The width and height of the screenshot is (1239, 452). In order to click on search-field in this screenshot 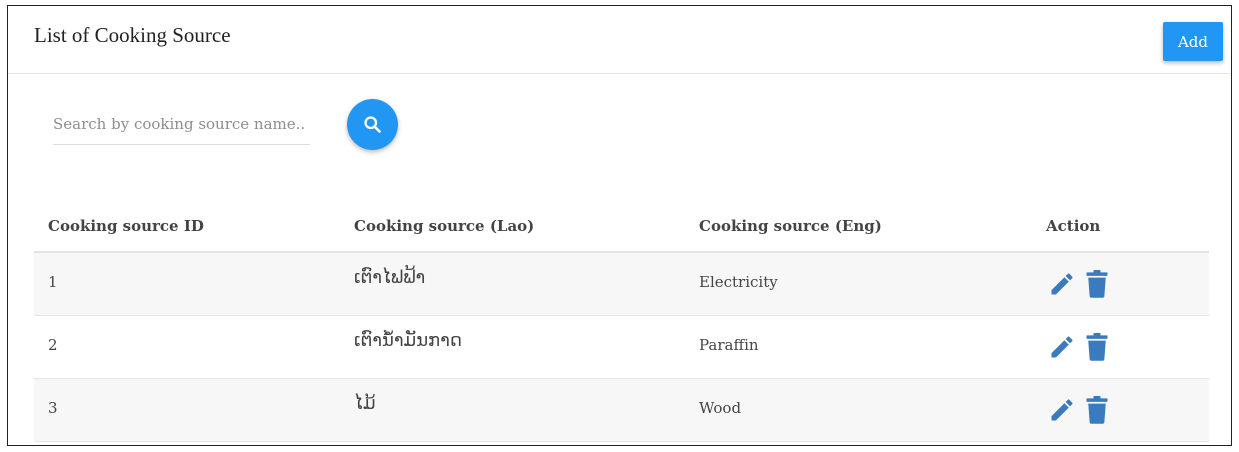, I will do `click(181, 124)`.